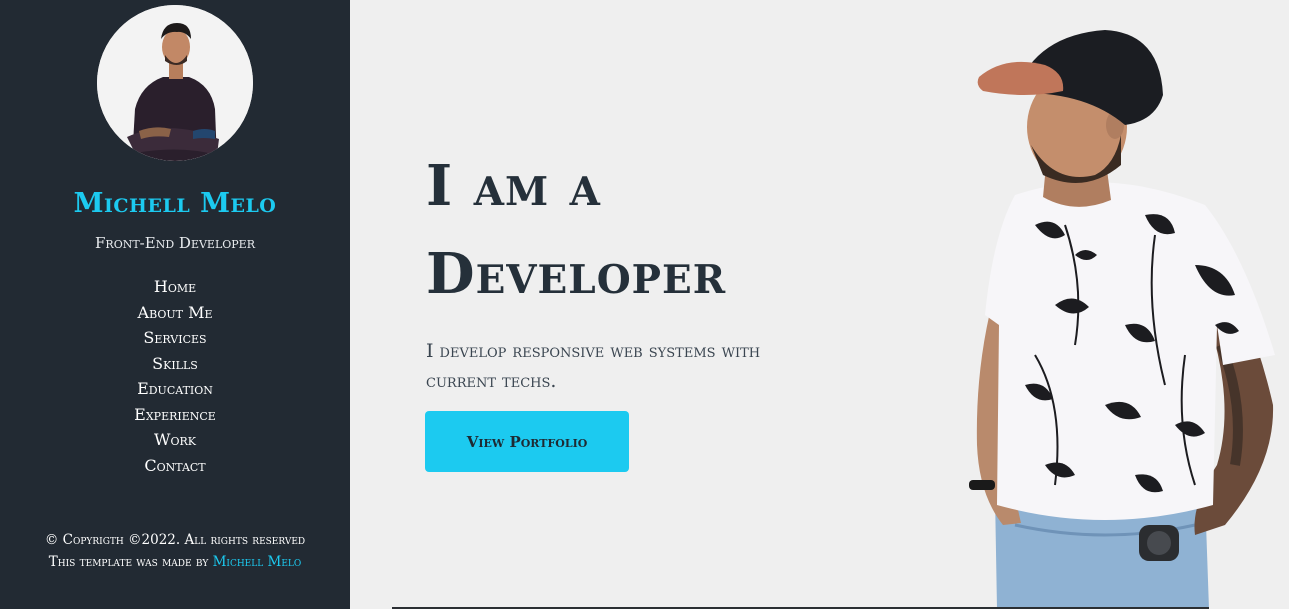 Image resolution: width=1289 pixels, height=609 pixels. Describe the element at coordinates (175, 440) in the screenshot. I see `nav-item-work: Work` at that location.